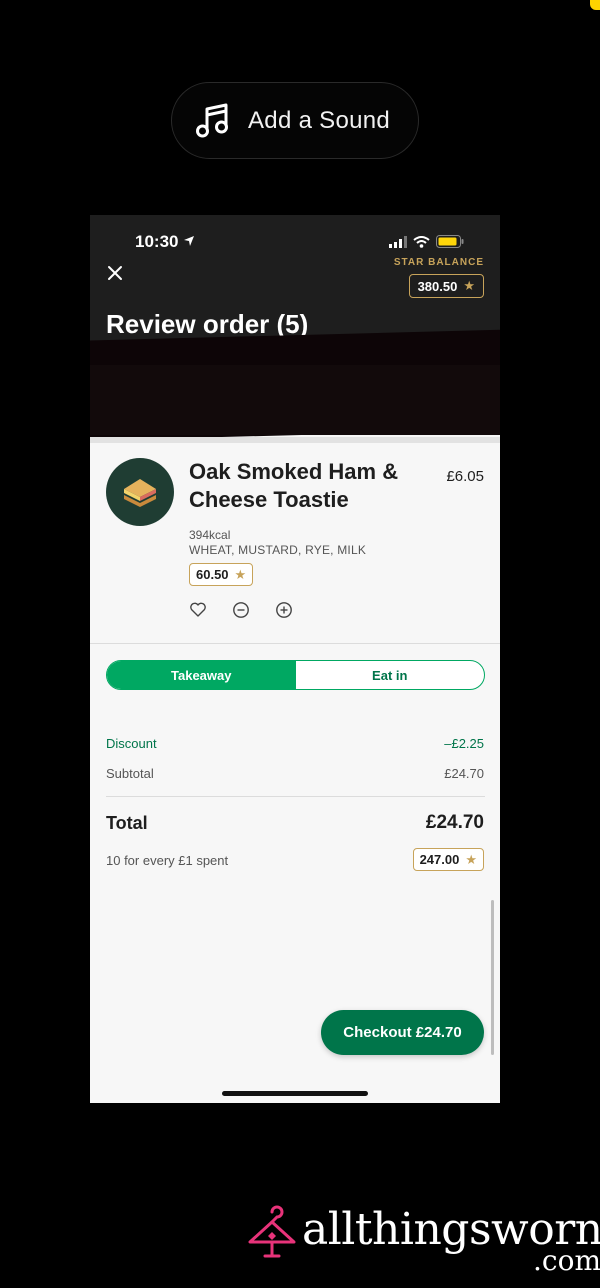 Image resolution: width=600 pixels, height=1288 pixels. What do you see at coordinates (278, 550) in the screenshot?
I see `item-allergens: WHEAT, MUSTARD, RYE, MILK` at bounding box center [278, 550].